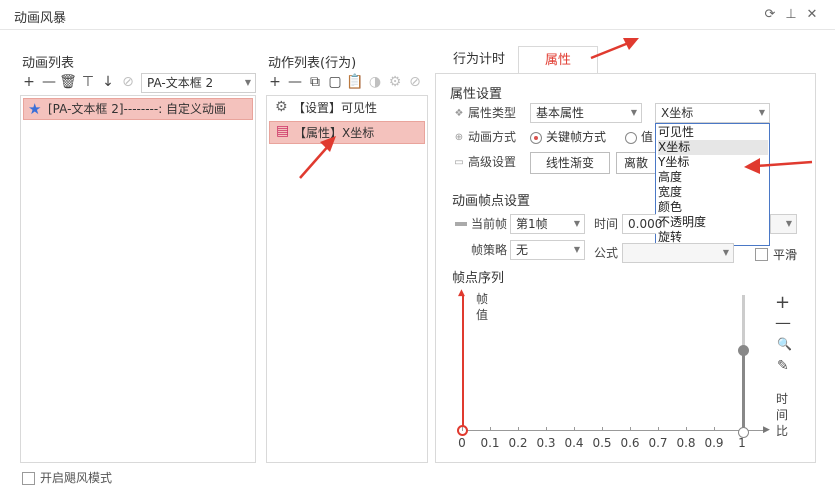 This screenshot has height=496, width=835. What do you see at coordinates (492, 113) in the screenshot?
I see `type-label: 属性类型` at bounding box center [492, 113].